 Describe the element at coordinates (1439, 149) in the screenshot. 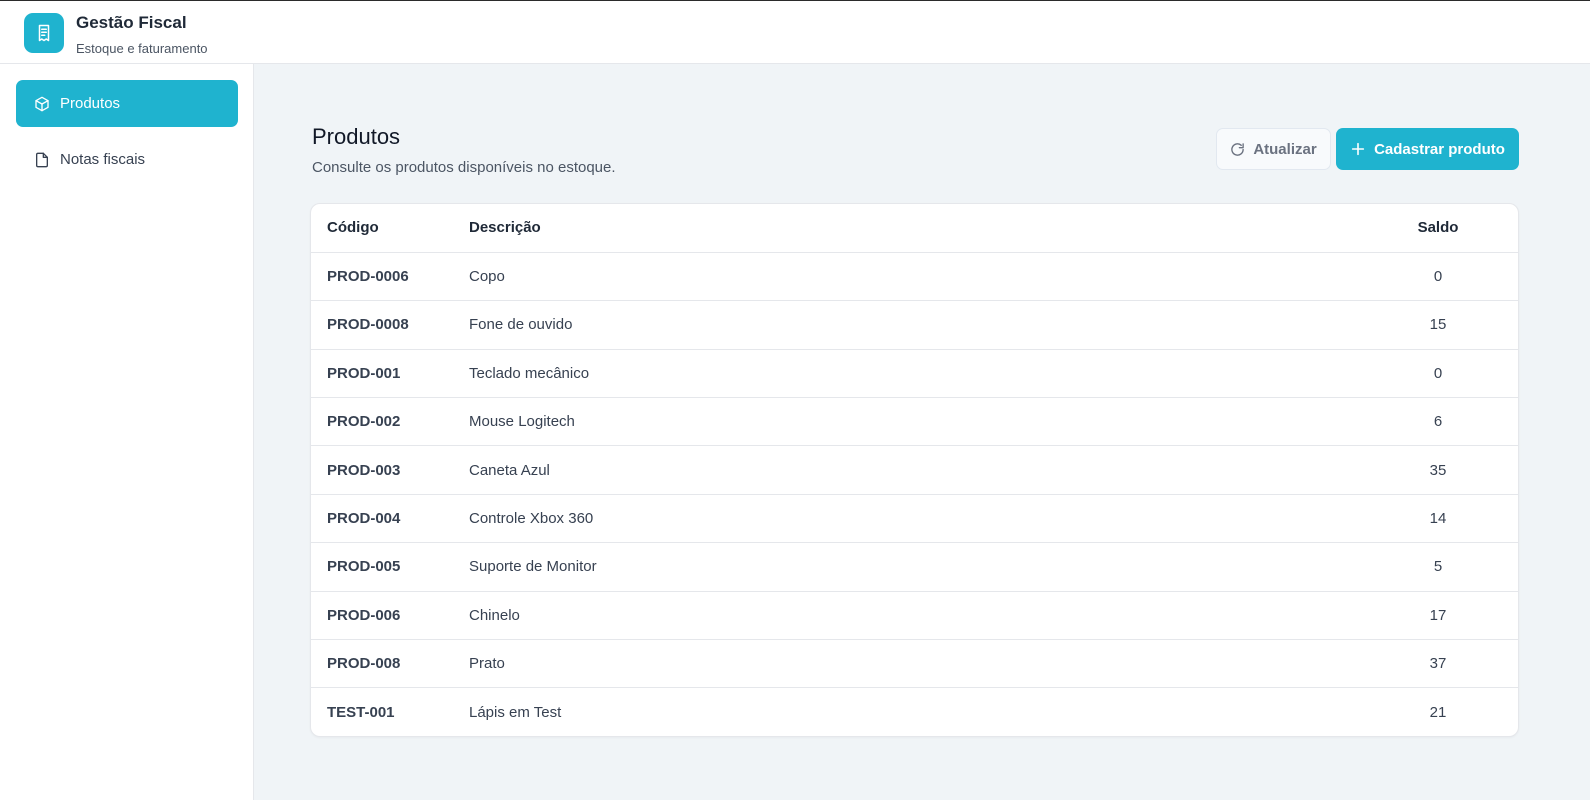

I see `add-product-label: Cadastrar produto` at that location.